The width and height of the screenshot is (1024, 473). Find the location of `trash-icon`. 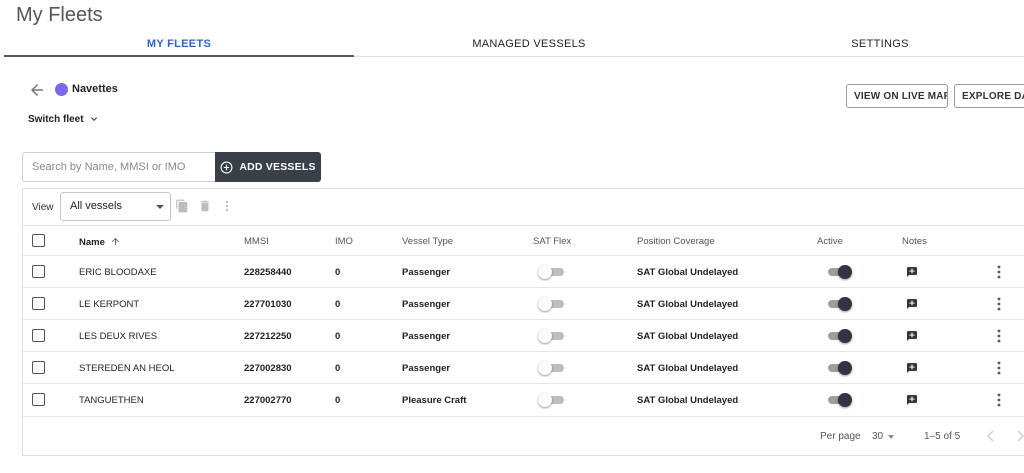

trash-icon is located at coordinates (205, 206).